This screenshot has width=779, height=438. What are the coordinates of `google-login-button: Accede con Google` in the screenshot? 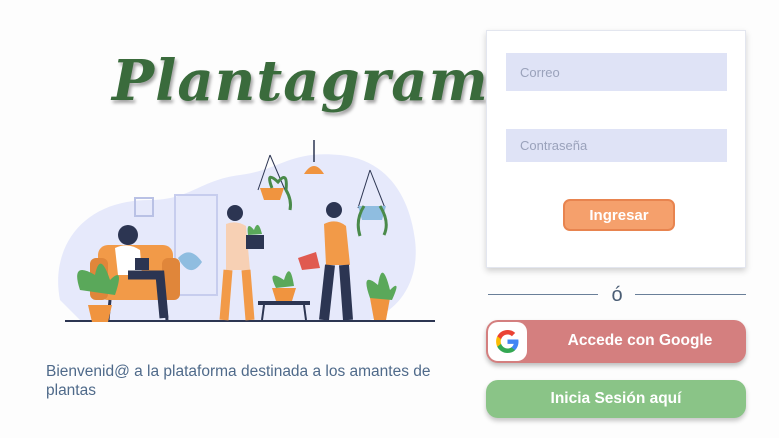 It's located at (616, 341).